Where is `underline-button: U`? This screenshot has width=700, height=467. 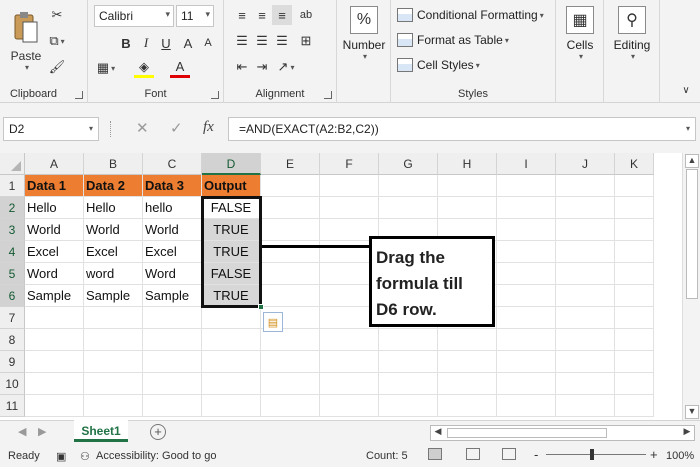 underline-button: U is located at coordinates (166, 43).